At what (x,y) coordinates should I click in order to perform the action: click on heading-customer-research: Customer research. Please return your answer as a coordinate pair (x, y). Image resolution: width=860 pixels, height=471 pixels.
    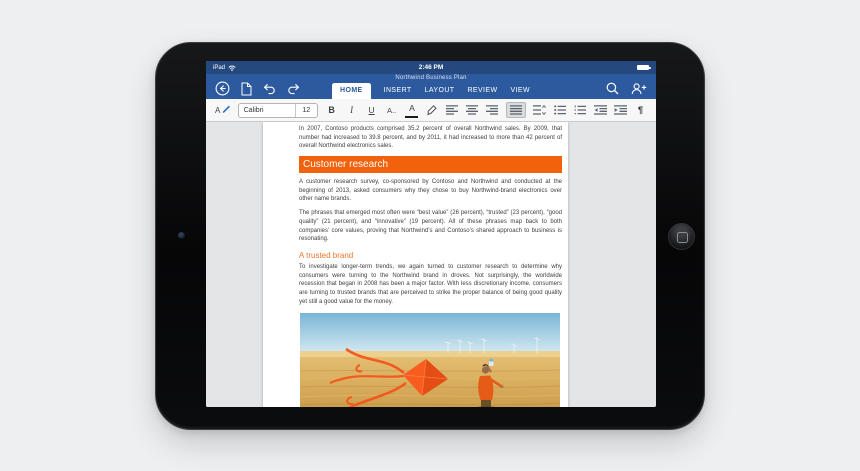
    Looking at the image, I should click on (430, 165).